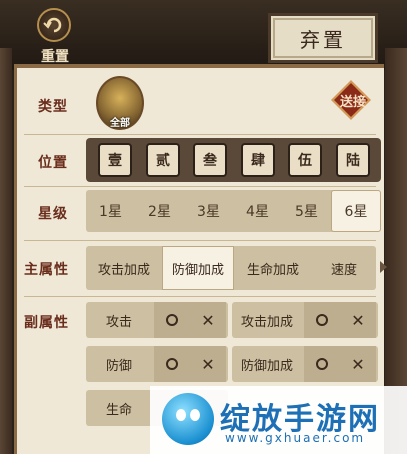 The width and height of the screenshot is (407, 454). I want to click on sub-attr-def: 防御 ✕, so click(157, 364).